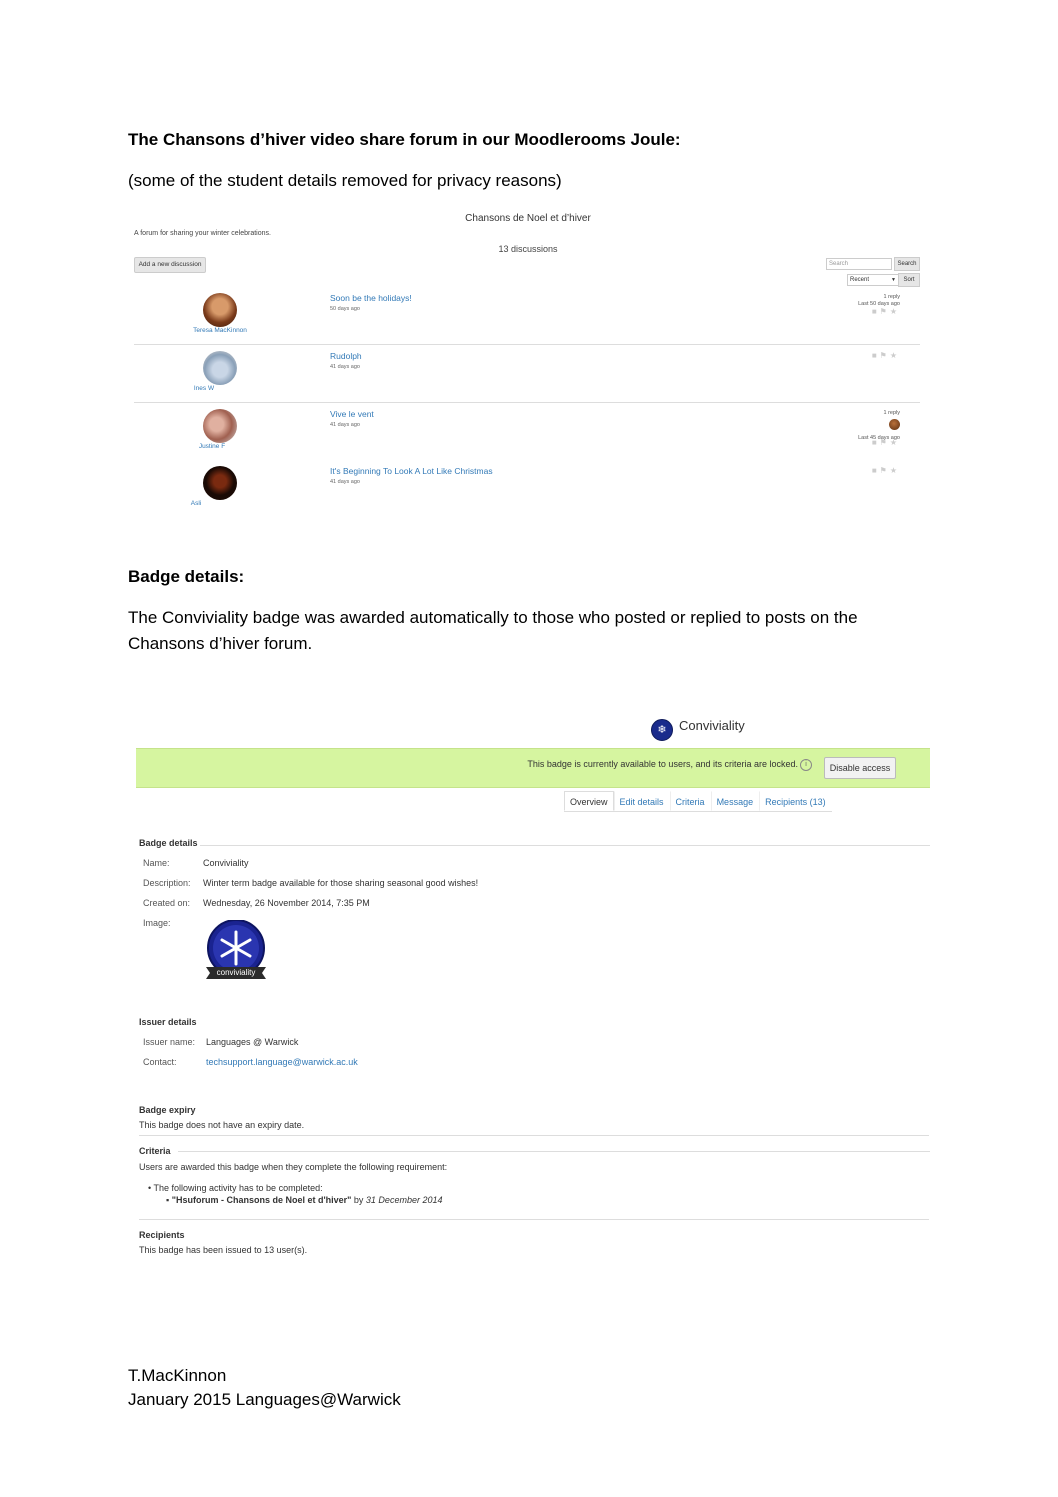 The height and width of the screenshot is (1497, 1058). I want to click on sort-value: Recent, so click(860, 280).